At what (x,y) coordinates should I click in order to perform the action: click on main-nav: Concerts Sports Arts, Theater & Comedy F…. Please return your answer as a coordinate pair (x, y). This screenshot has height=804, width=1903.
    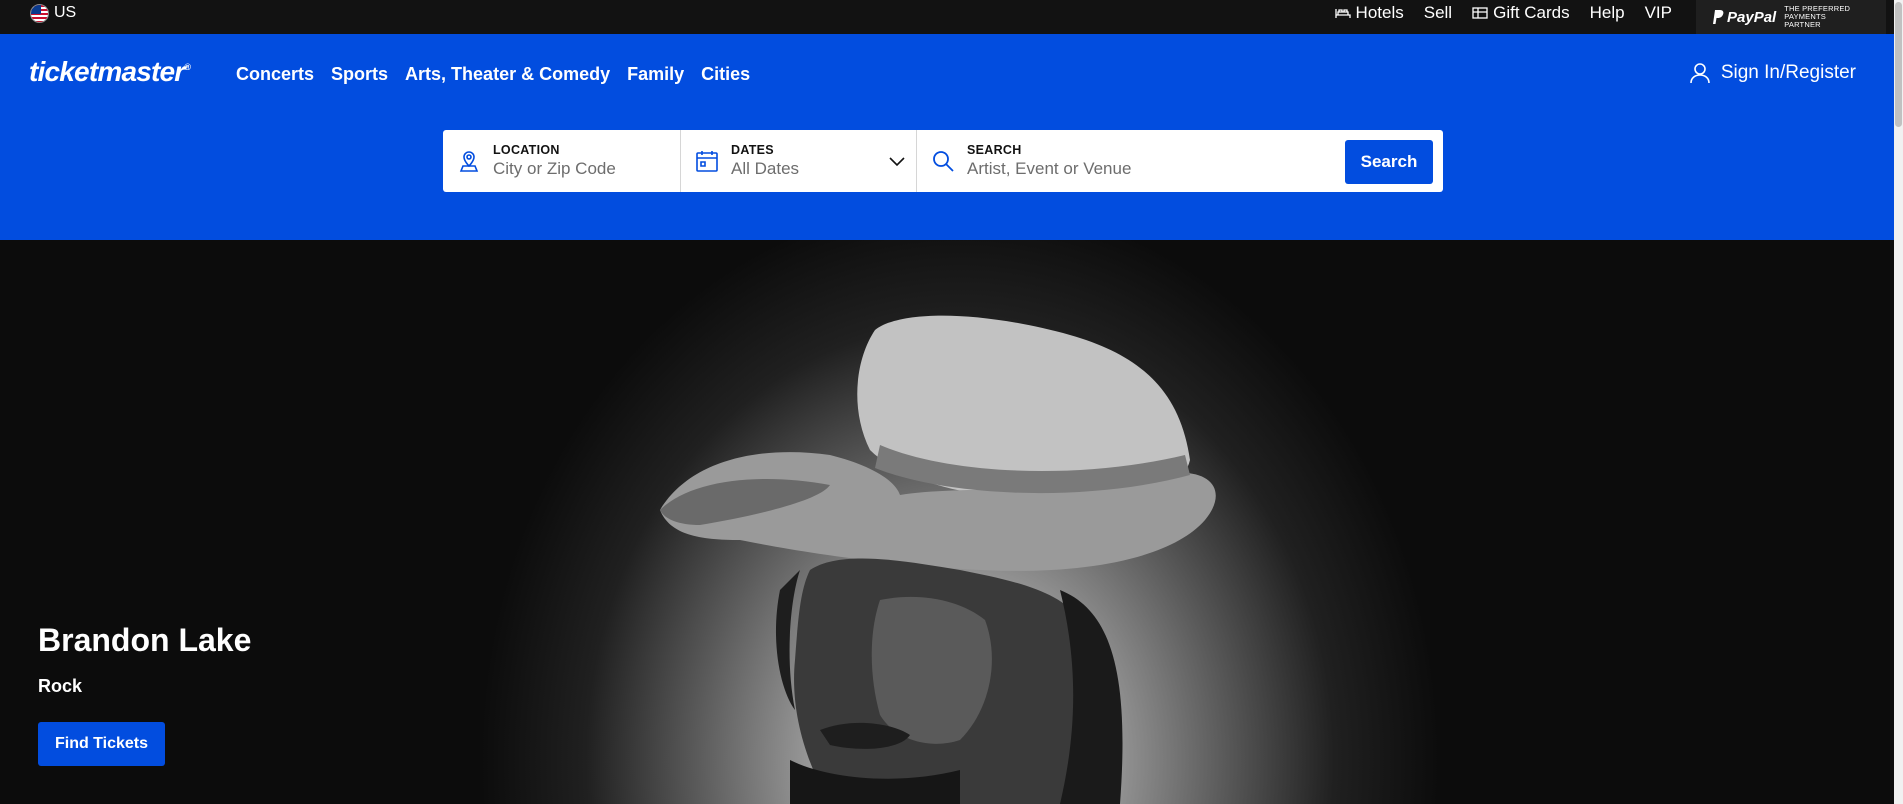
    Looking at the image, I should click on (493, 74).